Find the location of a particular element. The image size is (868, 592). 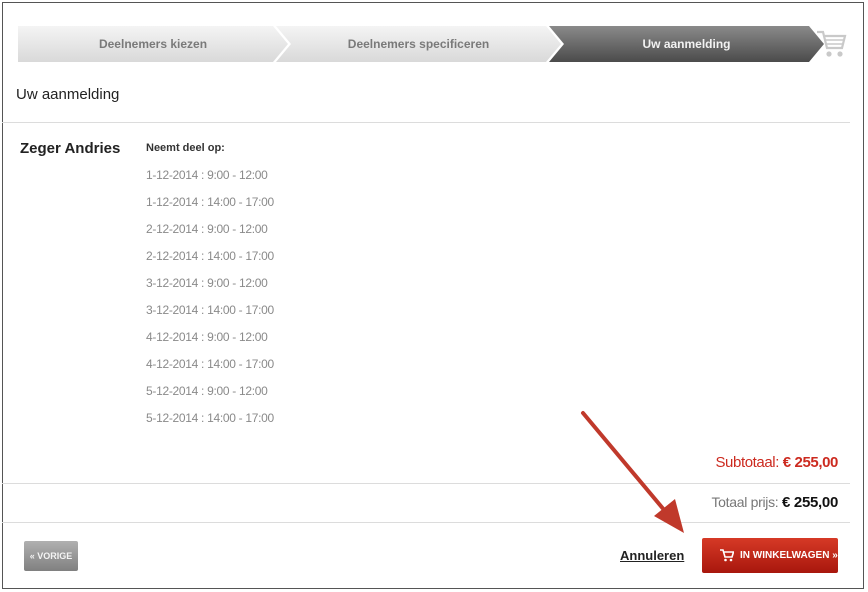

takes-part-label: Neemt deel op: is located at coordinates (185, 148).